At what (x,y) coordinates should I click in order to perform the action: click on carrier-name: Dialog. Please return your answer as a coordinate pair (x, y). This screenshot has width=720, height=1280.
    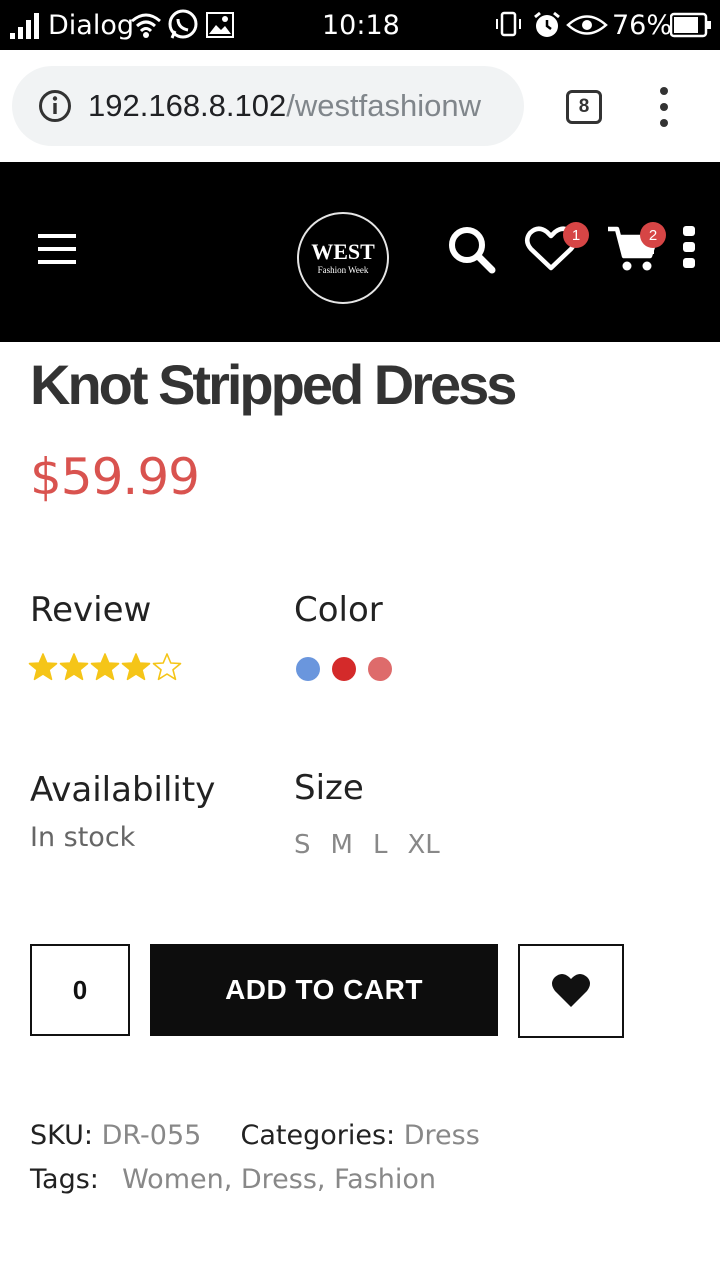
    Looking at the image, I should click on (91, 25).